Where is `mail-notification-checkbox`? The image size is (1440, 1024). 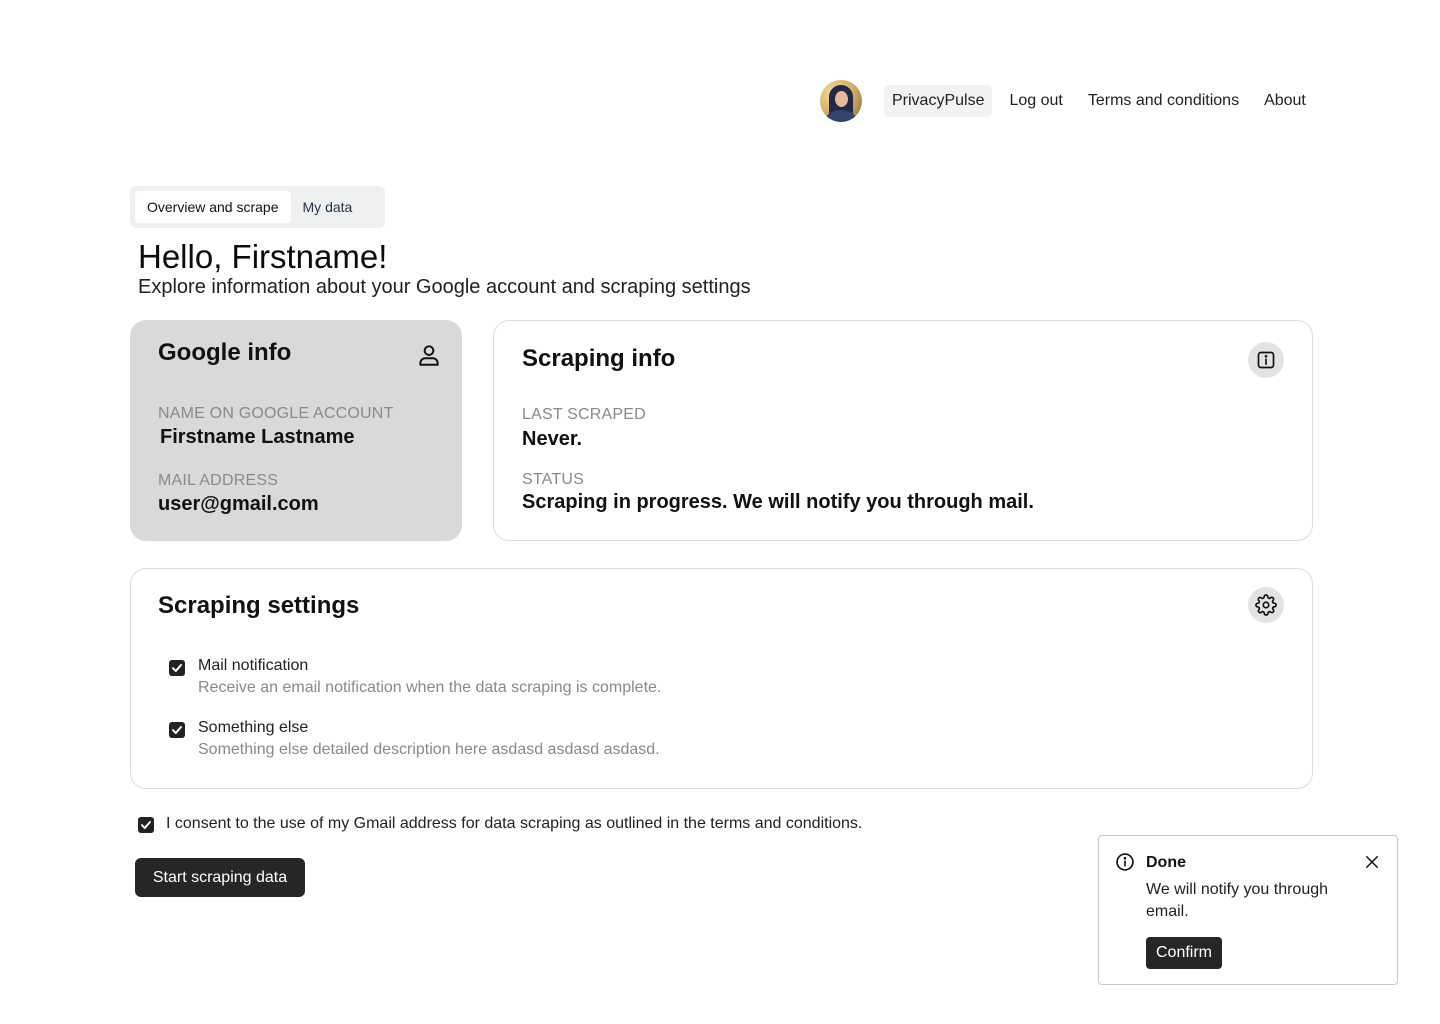
mail-notification-checkbox is located at coordinates (177, 668).